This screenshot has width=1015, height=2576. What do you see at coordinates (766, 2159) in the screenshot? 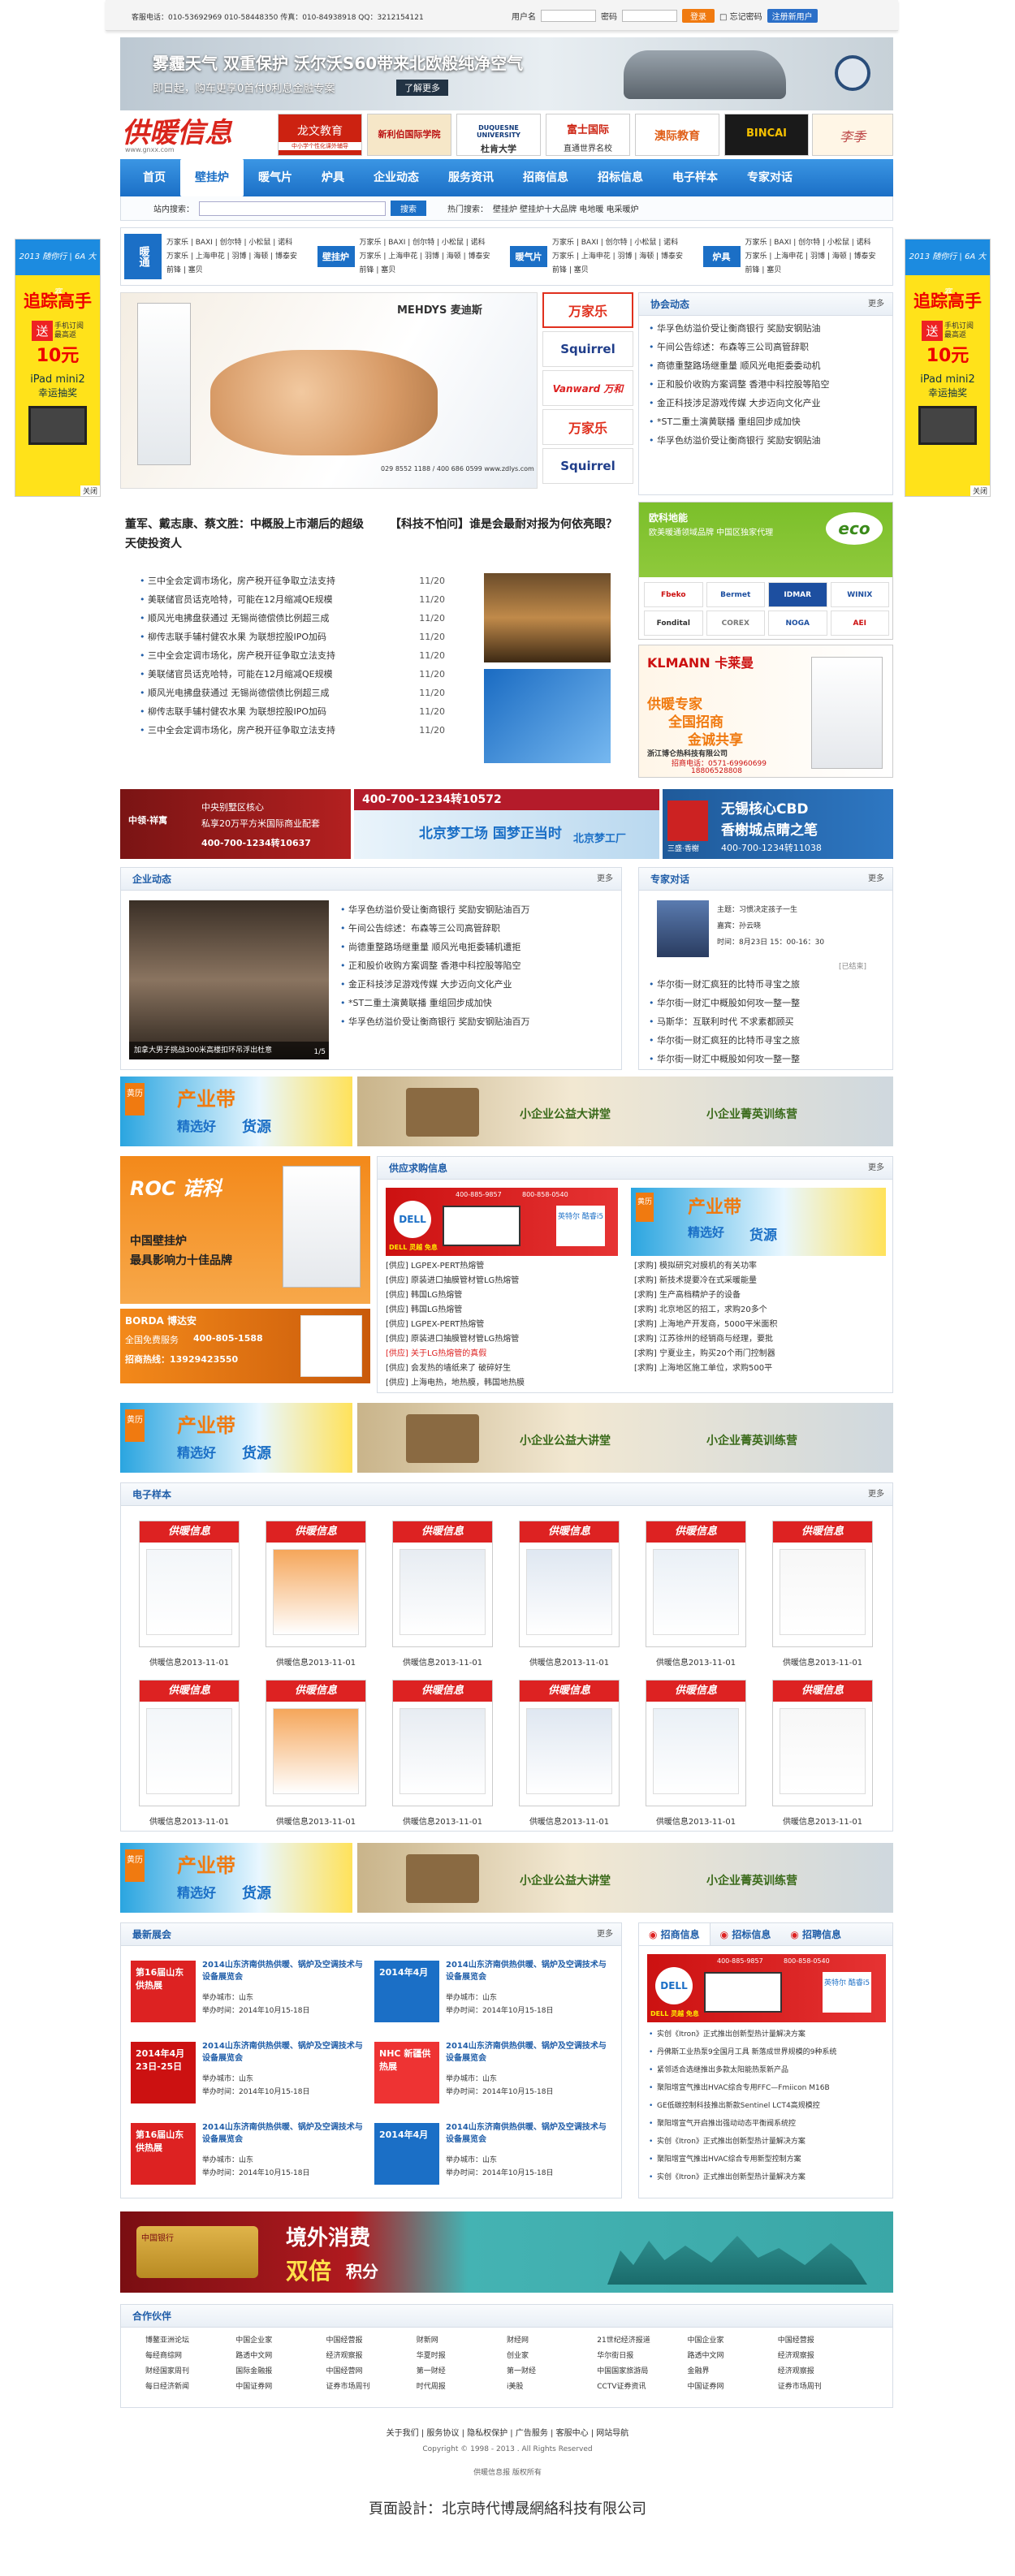
I see `list-item: 聚阳增宣气推出HVAC综合专用新型控制方案` at bounding box center [766, 2159].